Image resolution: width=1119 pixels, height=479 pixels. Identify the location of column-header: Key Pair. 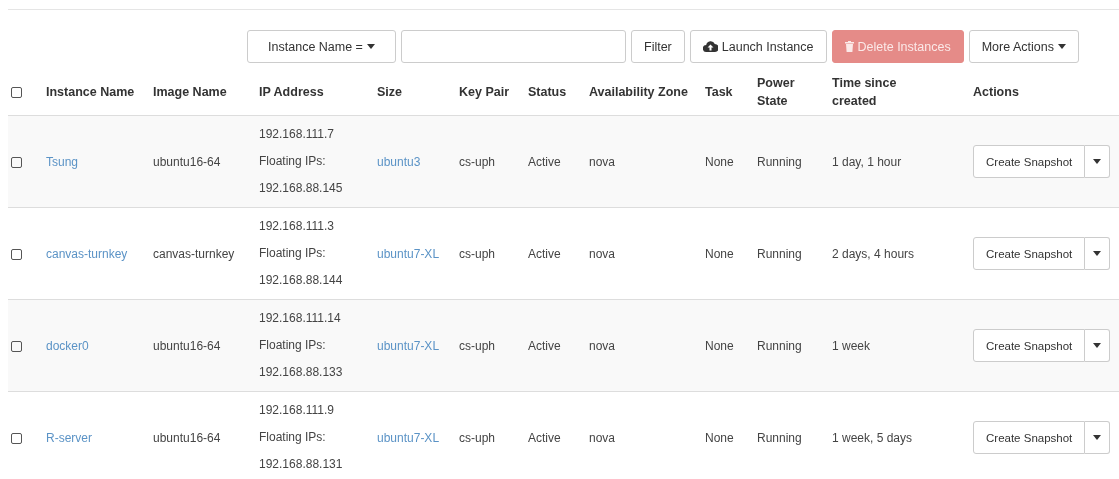
(485, 92).